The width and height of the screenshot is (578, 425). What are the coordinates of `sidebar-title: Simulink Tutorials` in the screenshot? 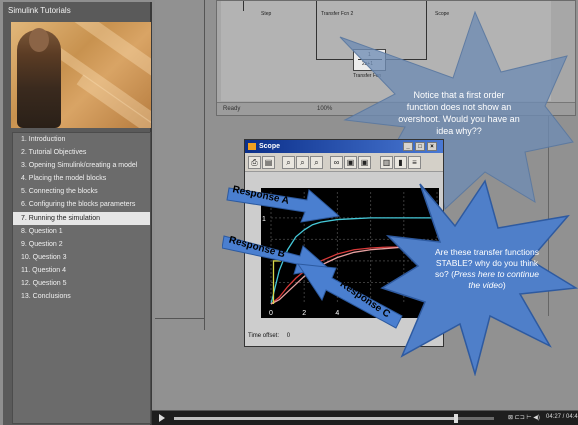 It's located at (39, 10).